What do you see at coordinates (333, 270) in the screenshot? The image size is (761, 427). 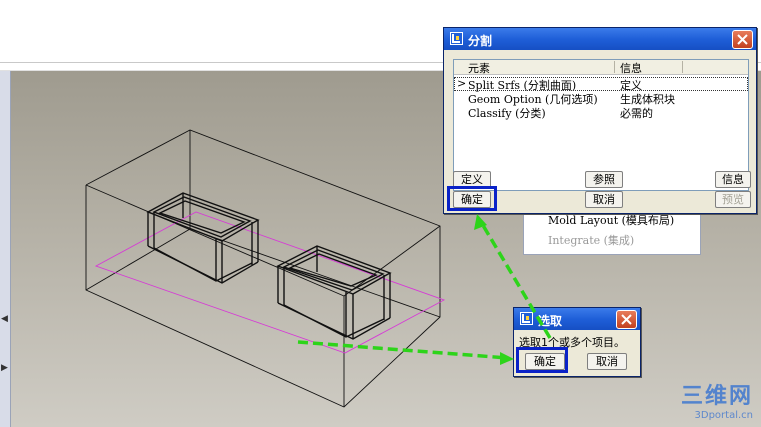 I see `cavity-block-right-inner2` at bounding box center [333, 270].